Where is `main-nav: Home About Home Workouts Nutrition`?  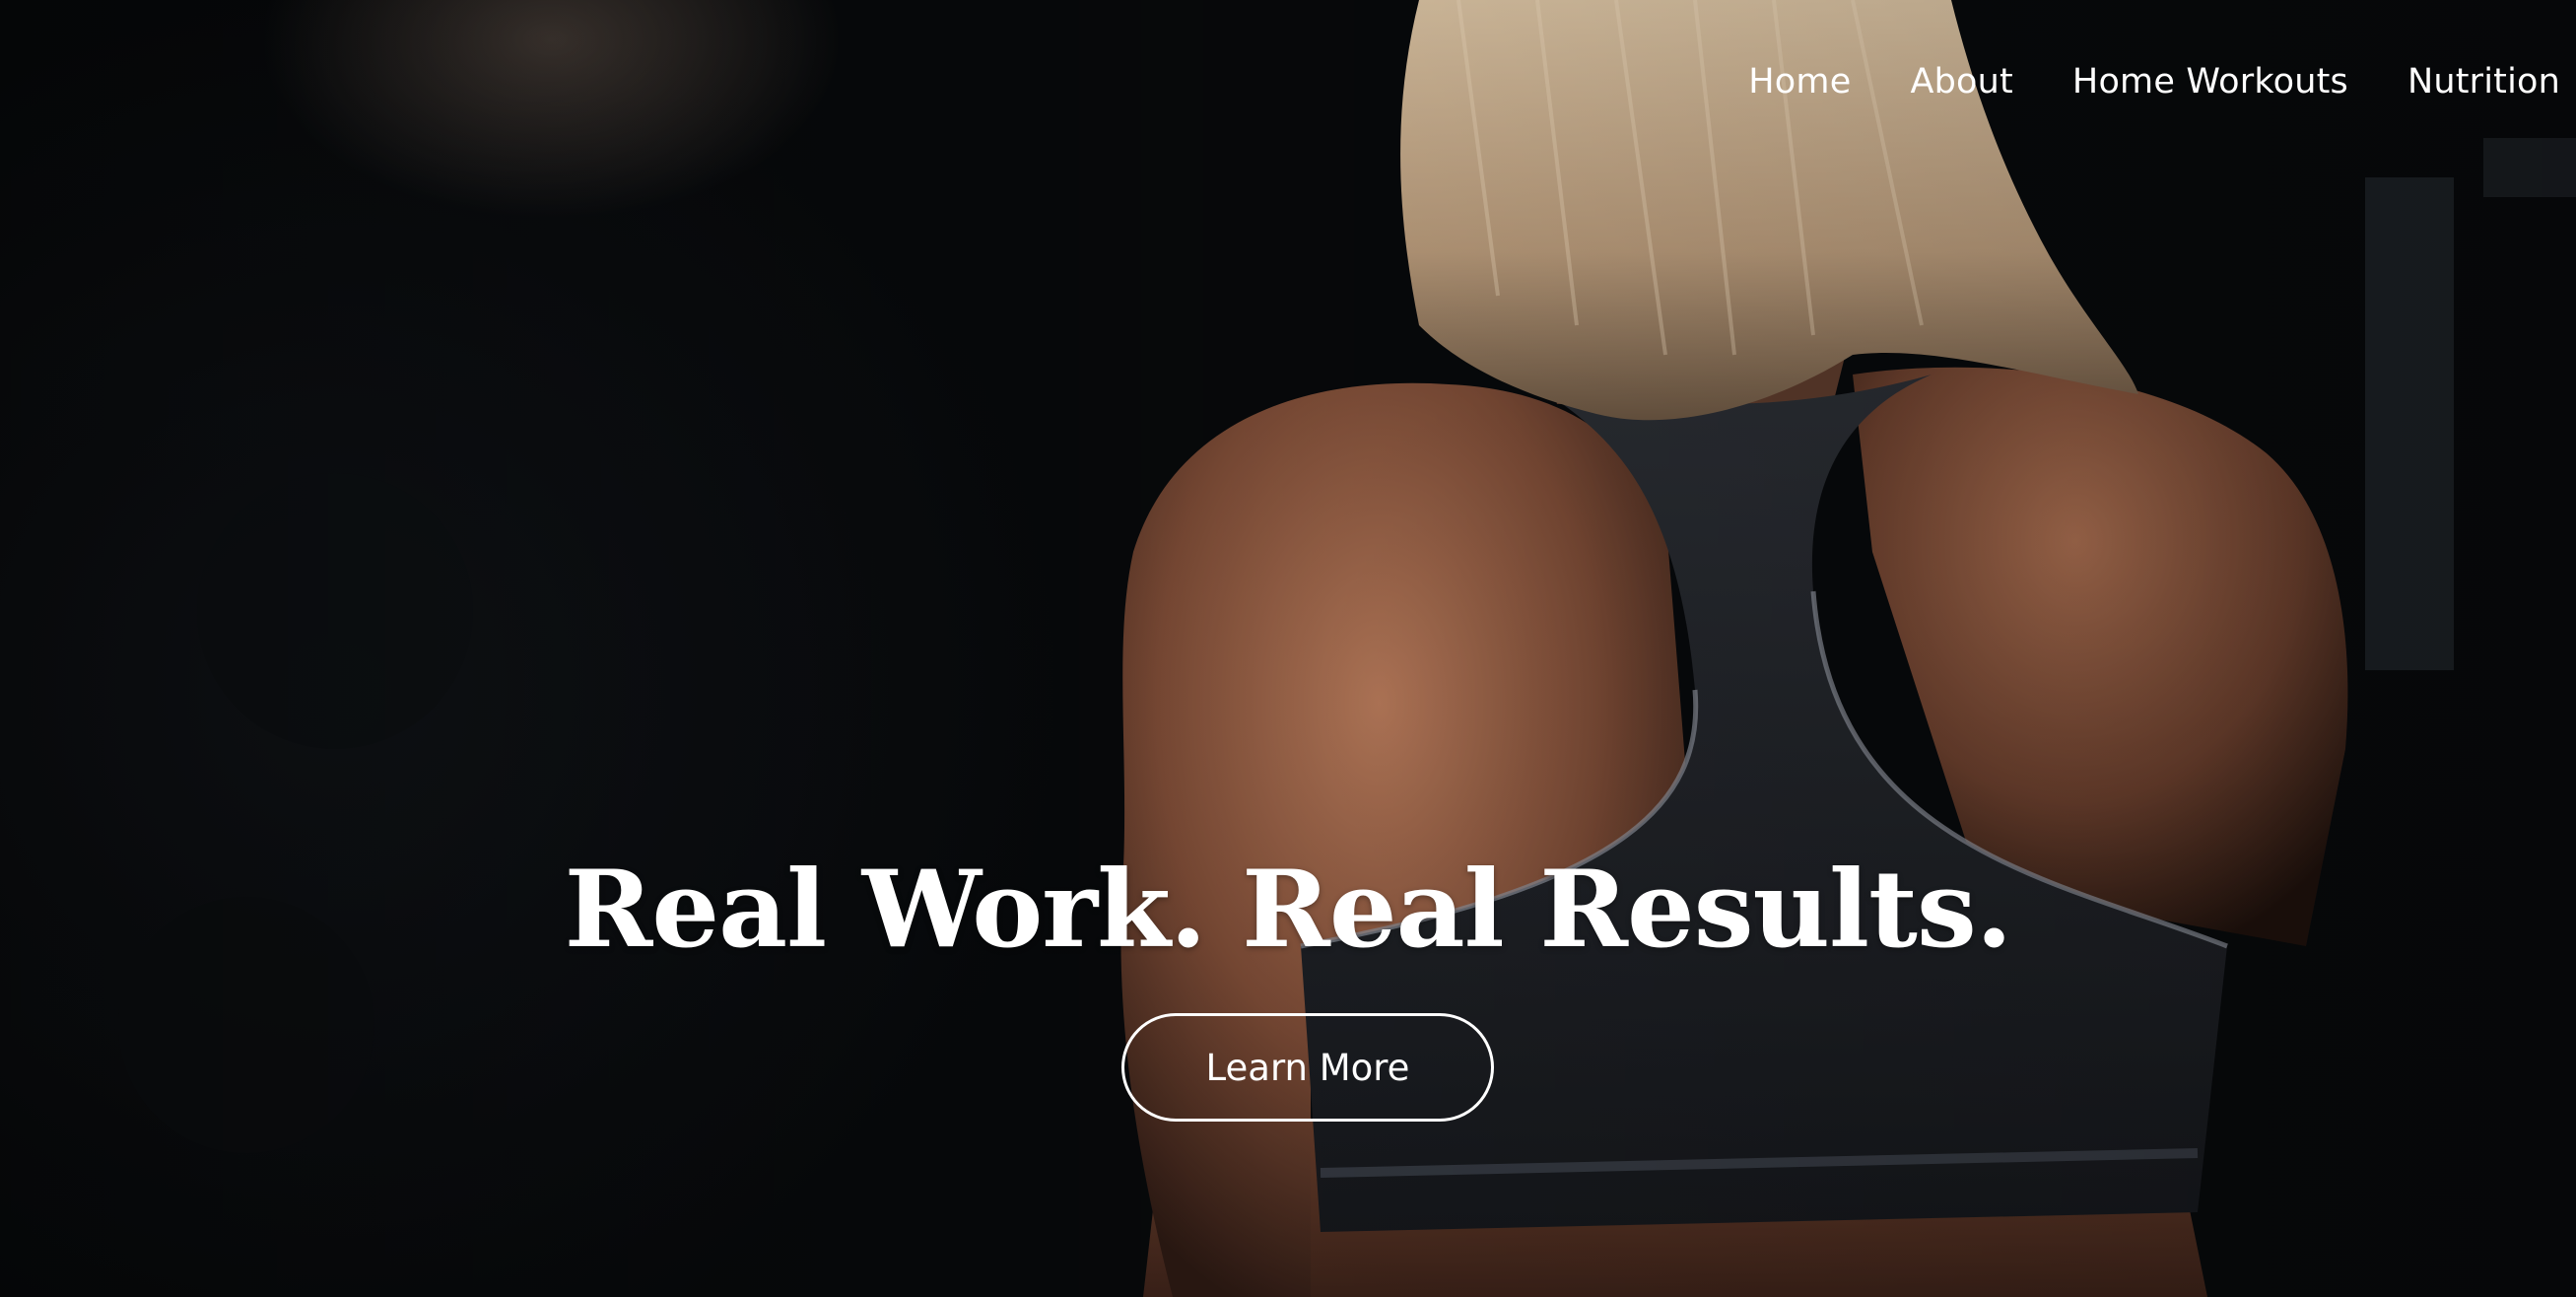
main-nav: Home About Home Workouts Nutrition is located at coordinates (2132, 81).